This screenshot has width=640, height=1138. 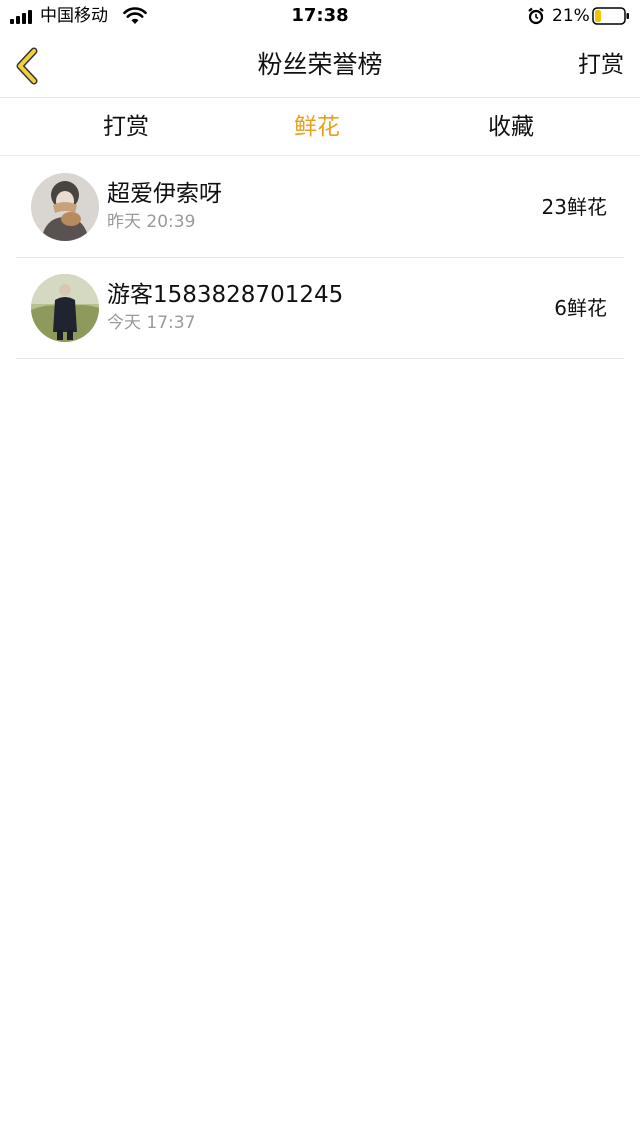 I want to click on reward-button: 打赏, so click(x=601, y=65).